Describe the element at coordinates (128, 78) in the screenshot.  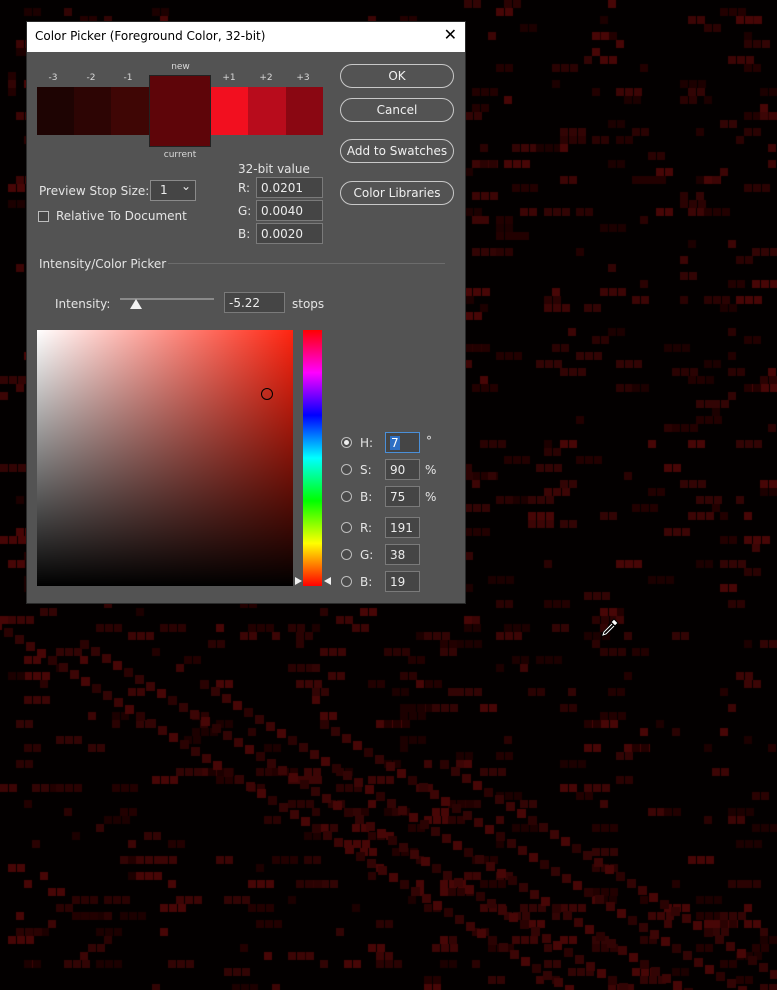
I see `stop-label-minus-1: -1` at that location.